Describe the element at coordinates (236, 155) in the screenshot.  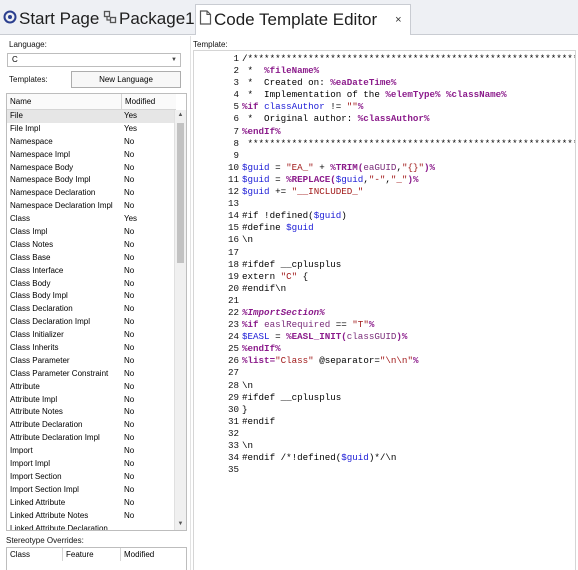
I see `line-number: 9` at that location.